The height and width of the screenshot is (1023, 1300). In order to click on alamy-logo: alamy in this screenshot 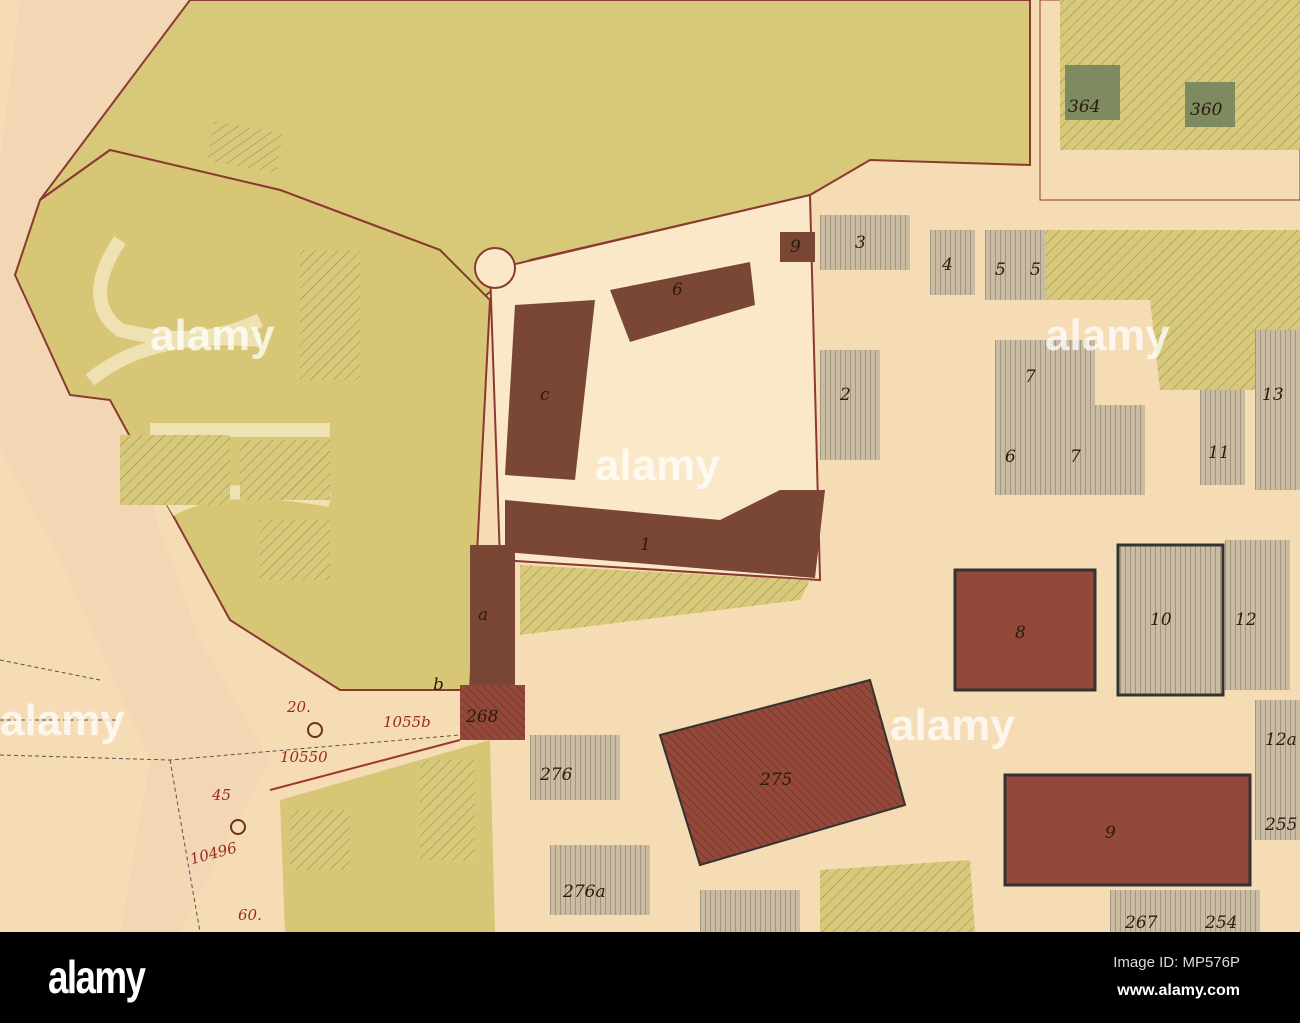, I will do `click(97, 977)`.